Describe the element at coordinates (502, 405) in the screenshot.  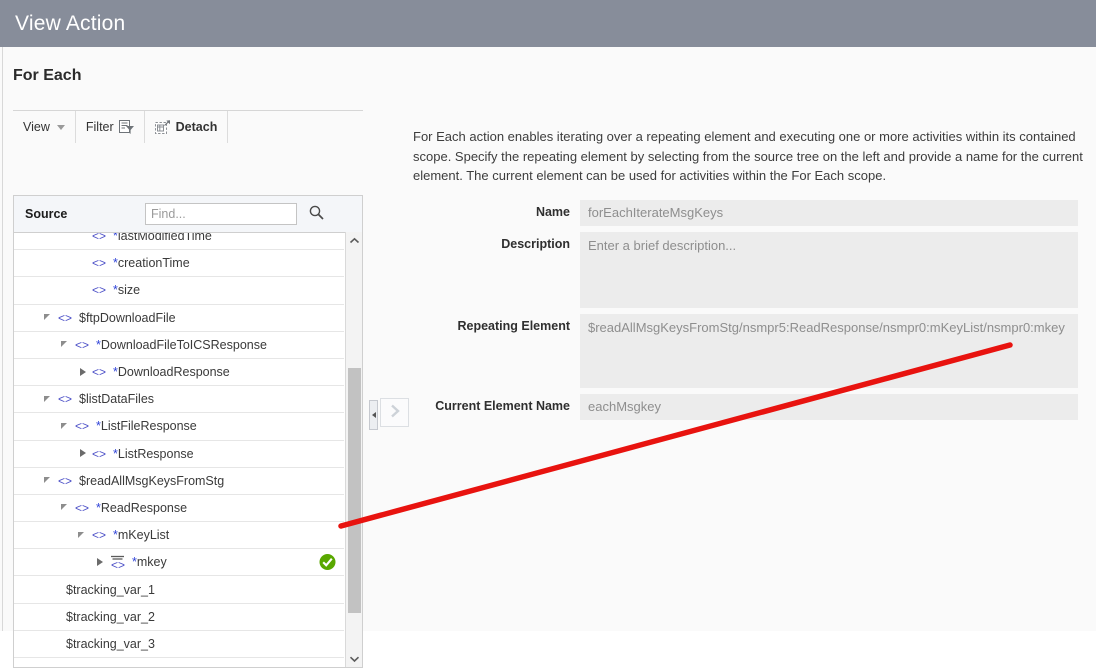
I see `current-element-label: Current Element Name` at that location.